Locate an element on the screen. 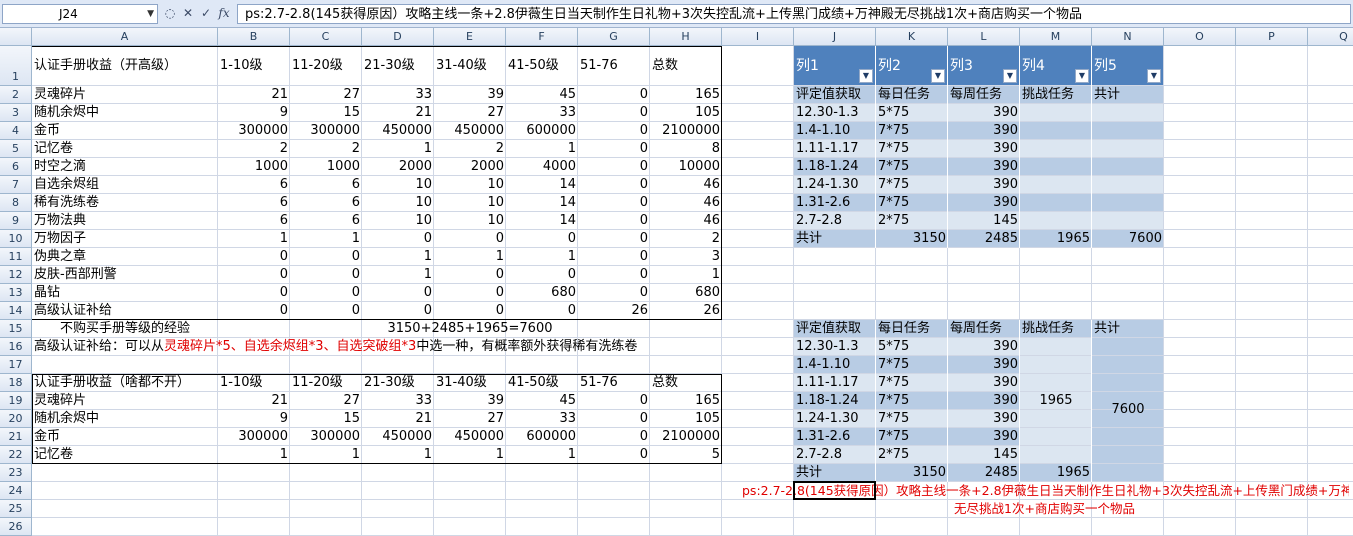 The width and height of the screenshot is (1353, 536). table1-col-header: 总数 is located at coordinates (686, 66).